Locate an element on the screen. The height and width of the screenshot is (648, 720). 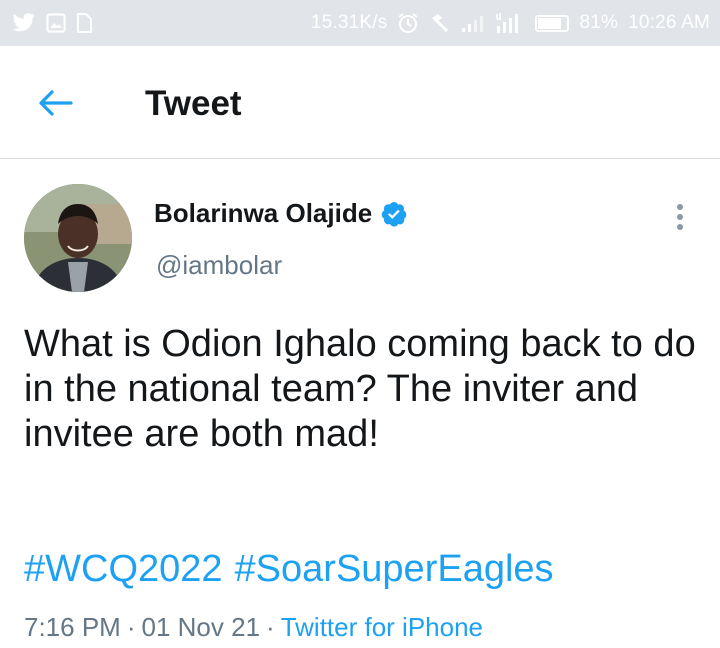
author-handle: @iambolar is located at coordinates (219, 265).